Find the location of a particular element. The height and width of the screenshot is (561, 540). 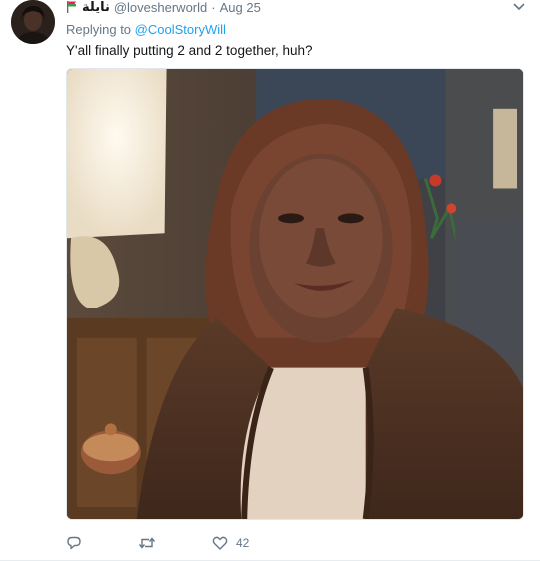

replying-to: Replying to @CoolStoryWill is located at coordinates (146, 29).